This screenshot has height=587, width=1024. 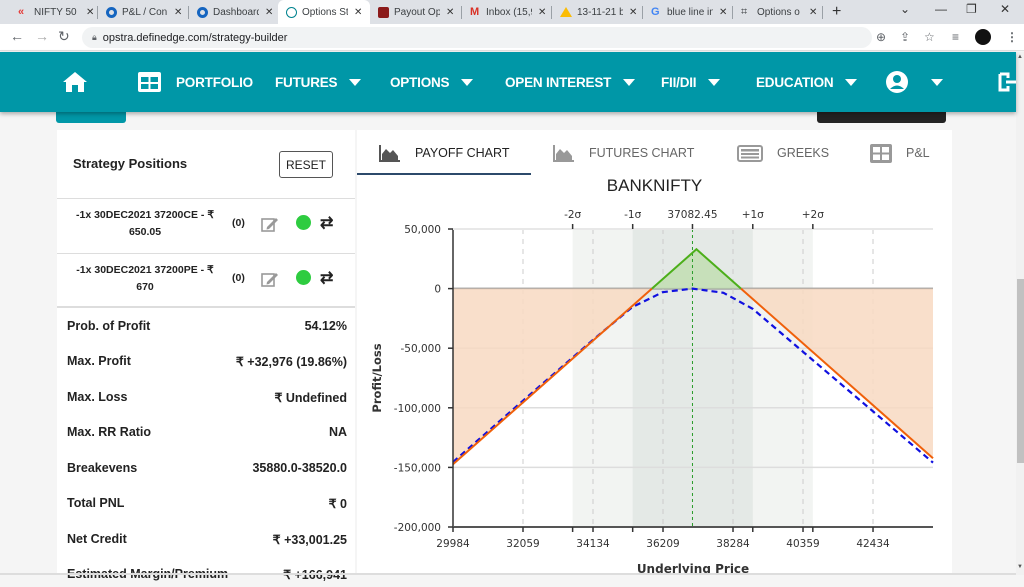 I want to click on nav-futures: FUTURES, so click(x=318, y=82).